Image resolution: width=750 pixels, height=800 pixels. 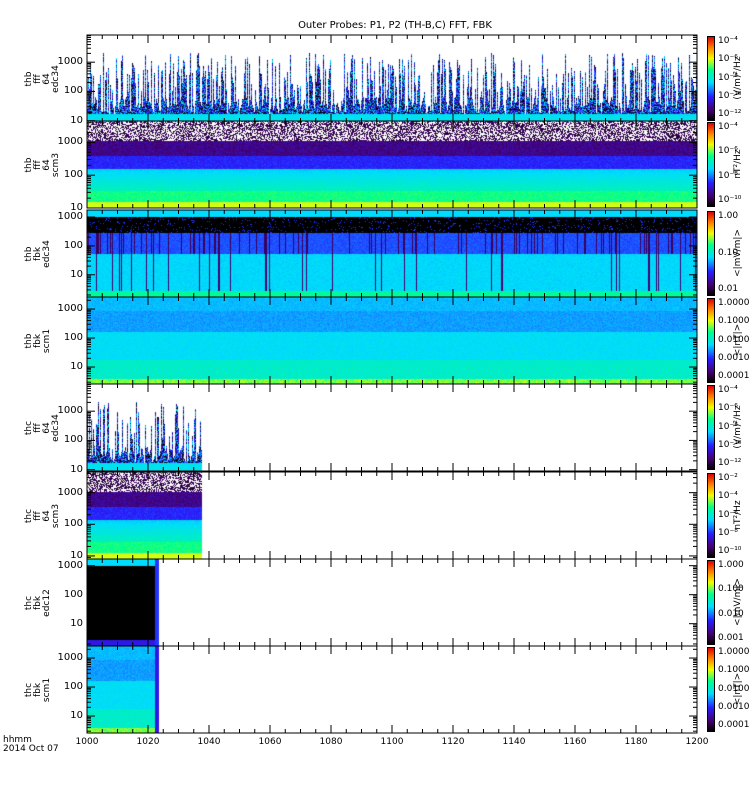 What do you see at coordinates (636, 742) in the screenshot?
I see `x-tick-label: 1180` at bounding box center [636, 742].